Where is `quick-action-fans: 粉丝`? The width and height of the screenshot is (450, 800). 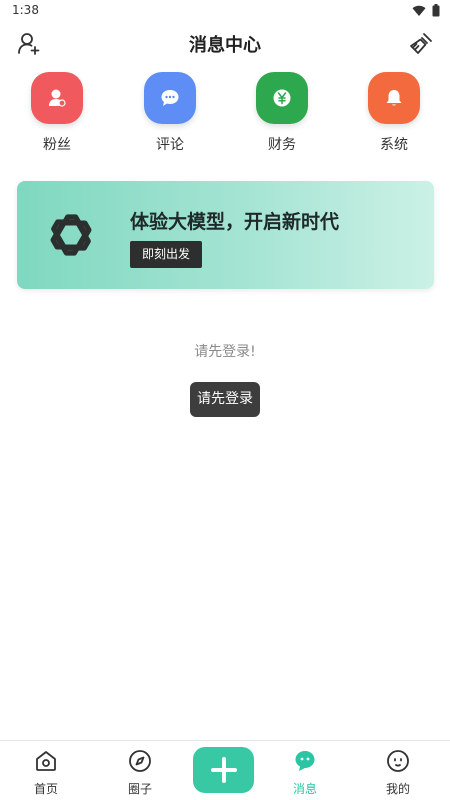 quick-action-fans: 粉丝 is located at coordinates (57, 113).